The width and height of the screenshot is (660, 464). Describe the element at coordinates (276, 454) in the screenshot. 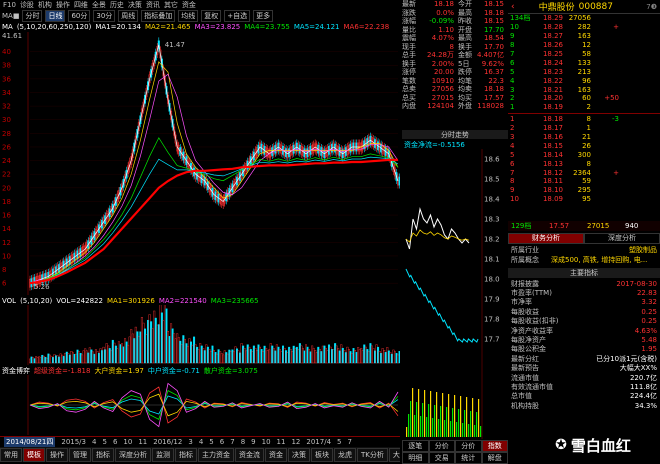

I see `bottom-tab-10: 资金` at that location.